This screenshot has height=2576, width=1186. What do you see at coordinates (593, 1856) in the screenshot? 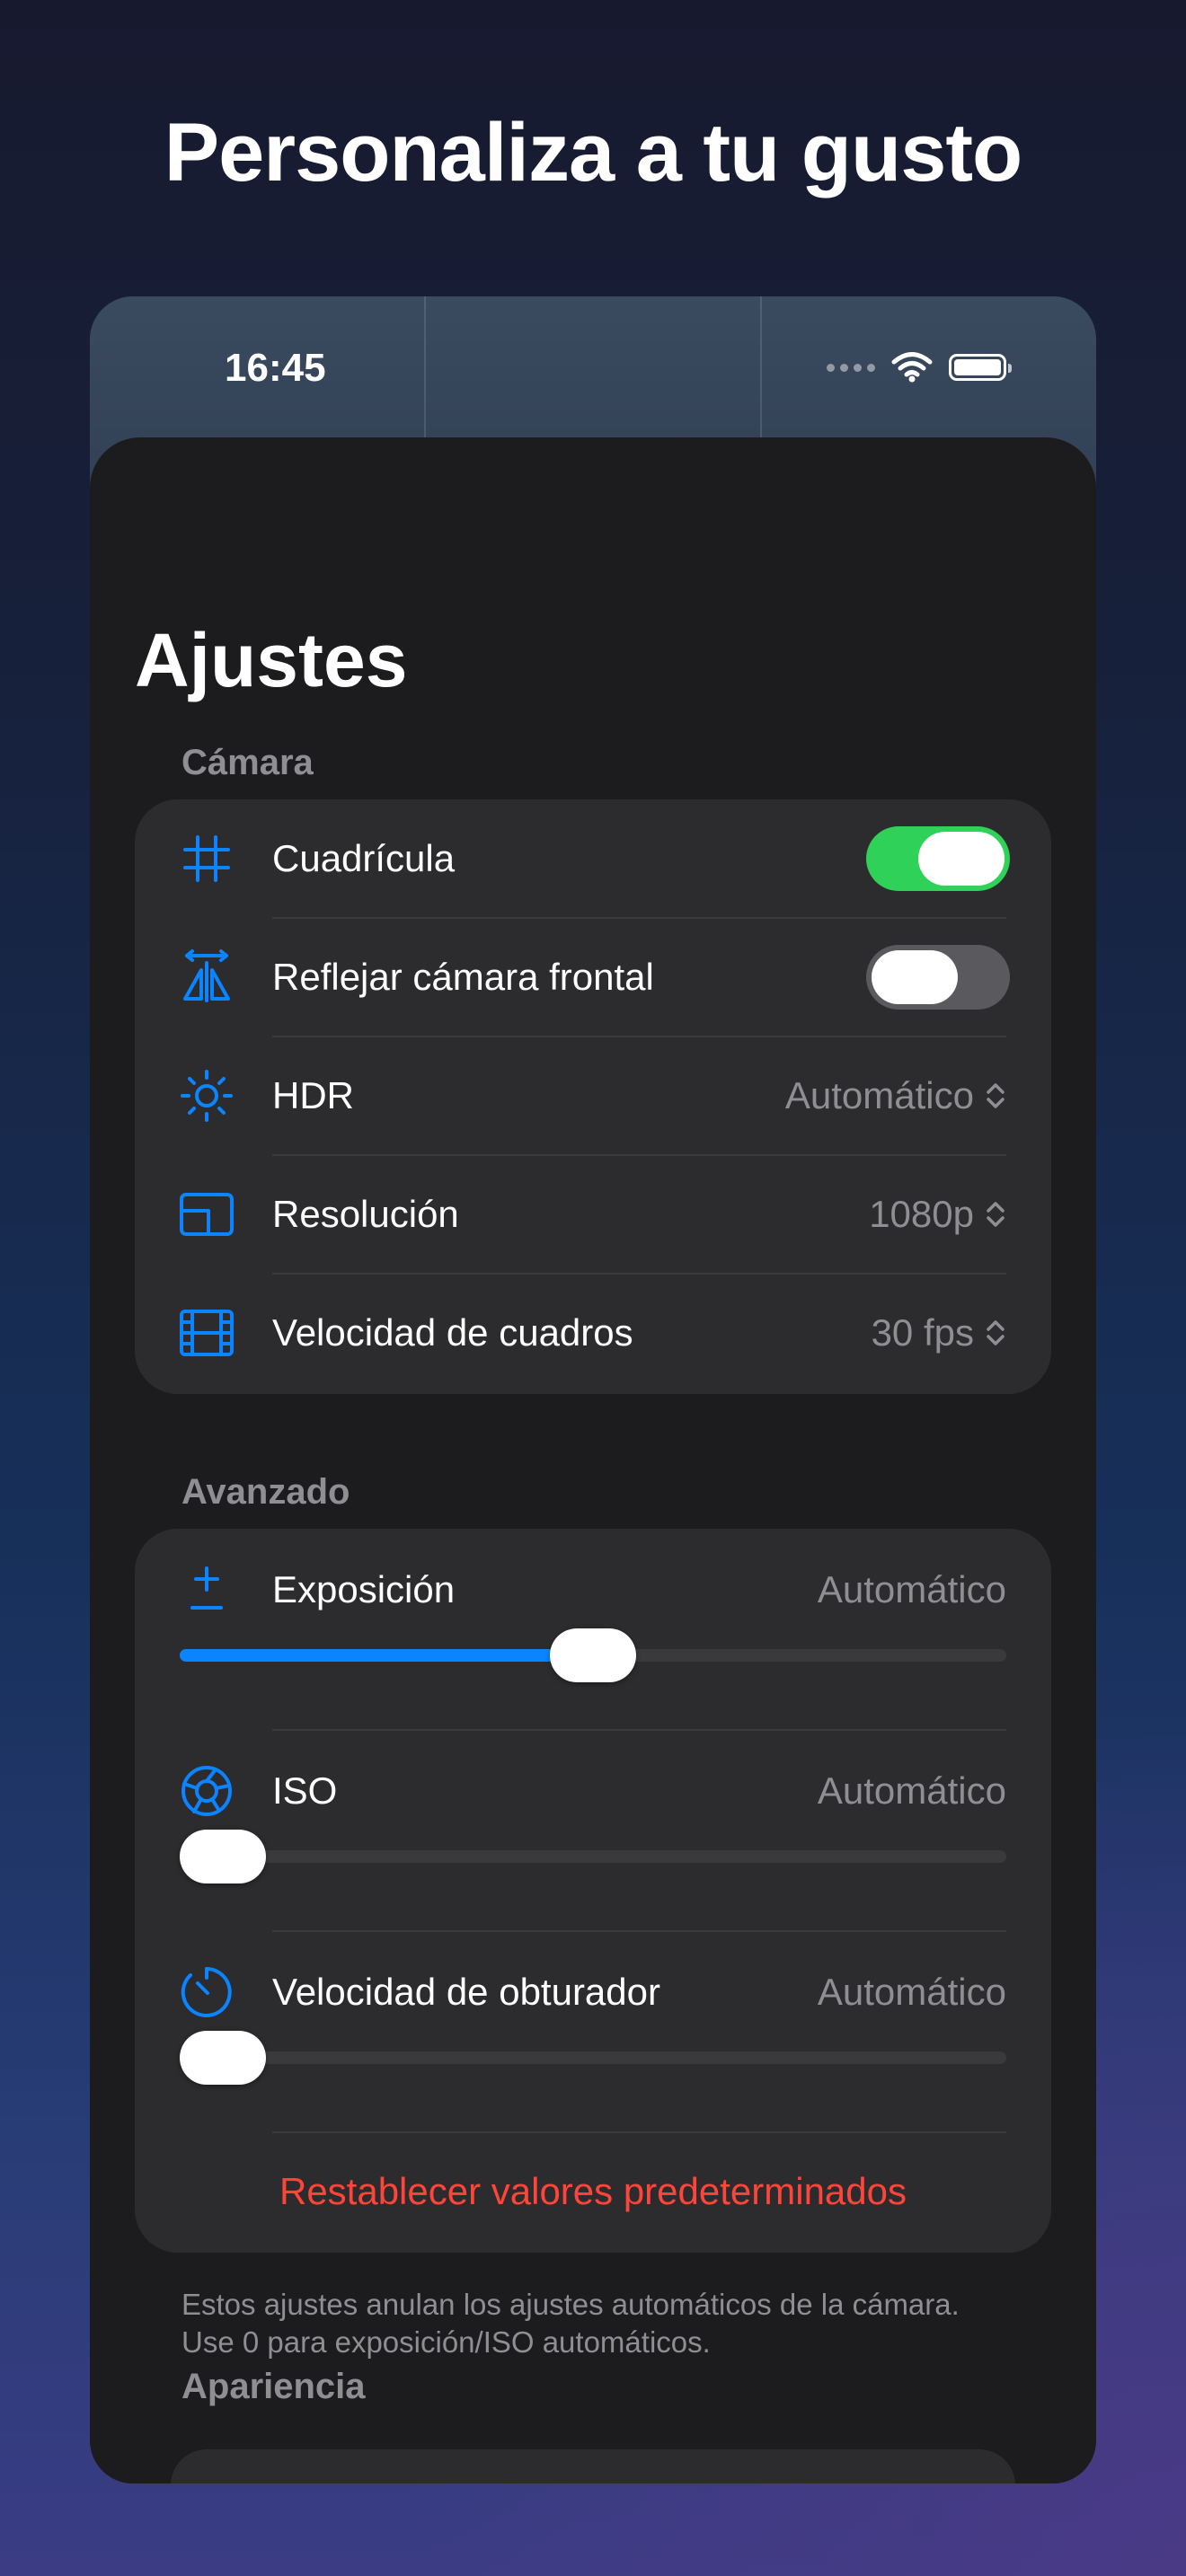
I see `iso-slider` at bounding box center [593, 1856].